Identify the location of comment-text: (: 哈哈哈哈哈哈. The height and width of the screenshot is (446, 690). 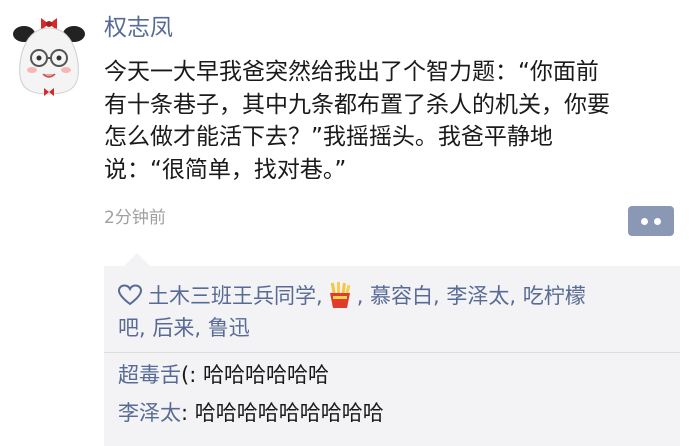
(255, 375).